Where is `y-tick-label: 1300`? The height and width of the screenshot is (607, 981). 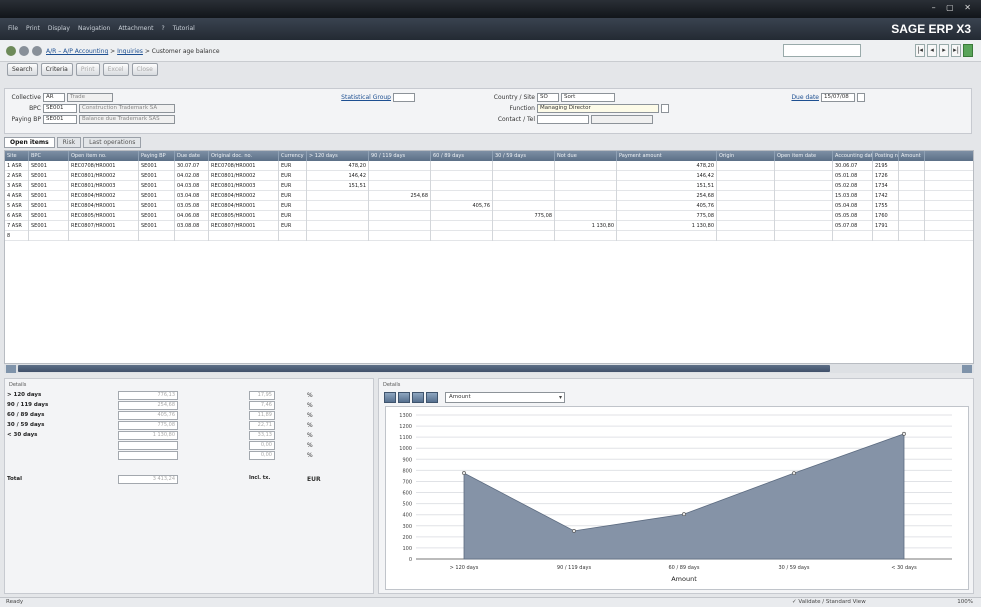 y-tick-label: 1300 is located at coordinates (405, 416).